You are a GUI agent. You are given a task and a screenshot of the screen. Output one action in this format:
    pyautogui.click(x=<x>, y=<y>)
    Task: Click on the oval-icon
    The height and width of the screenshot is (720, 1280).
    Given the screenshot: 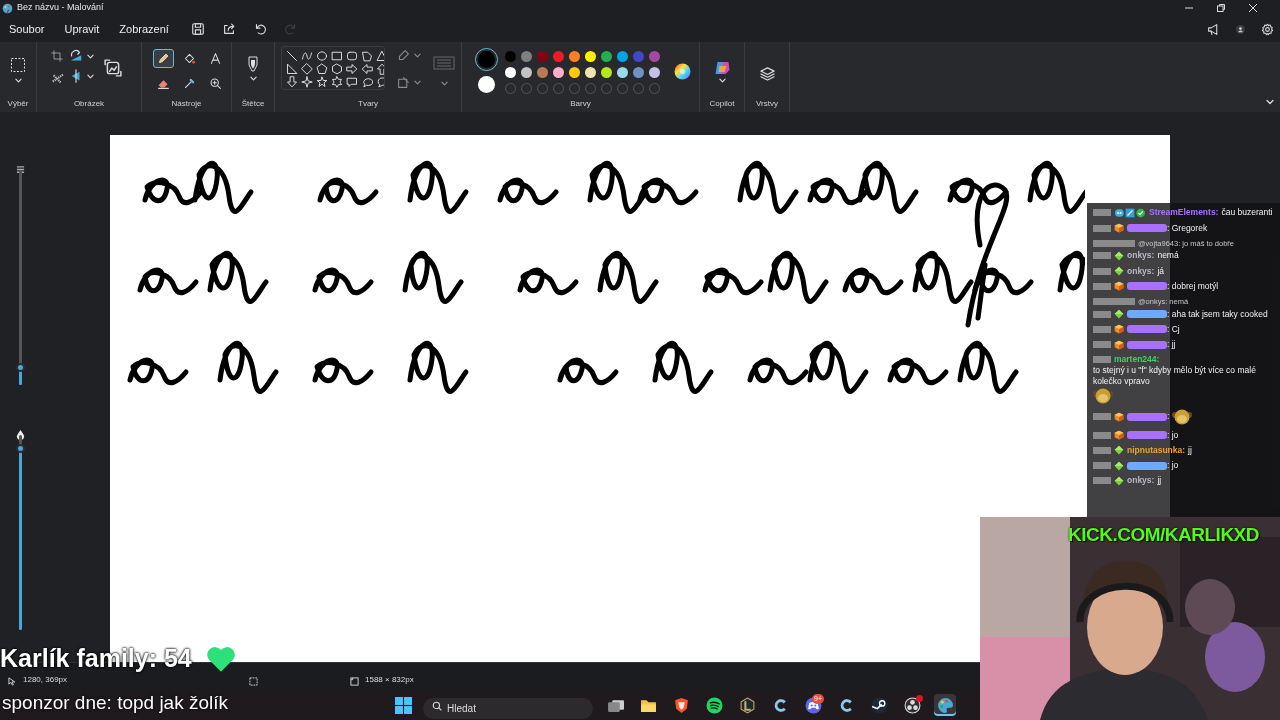 What is the action you would take?
    pyautogui.click(x=322, y=56)
    